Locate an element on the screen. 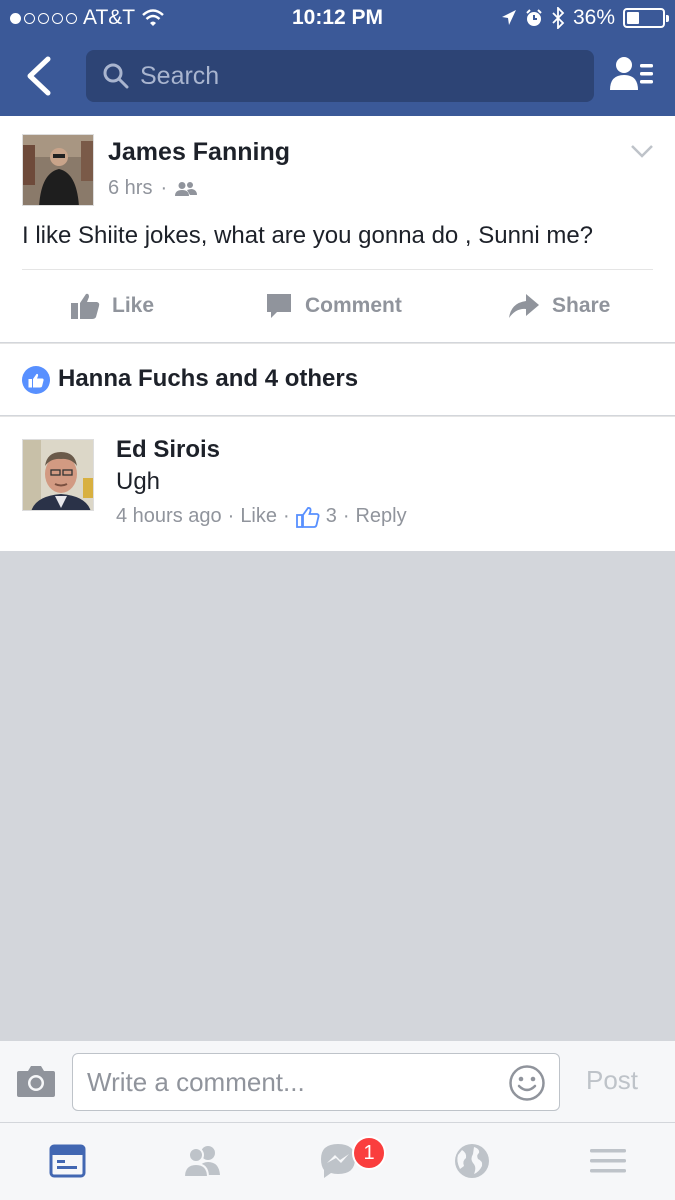  sticker-button is located at coordinates (527, 1083).